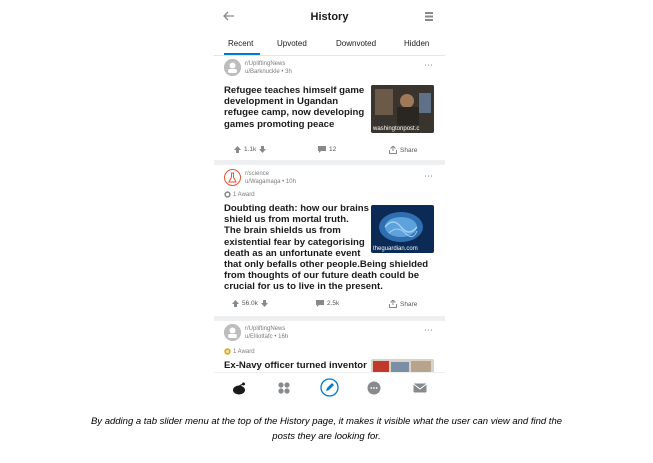  Describe the element at coordinates (374, 388) in the screenshot. I see `chat-icon` at that location.